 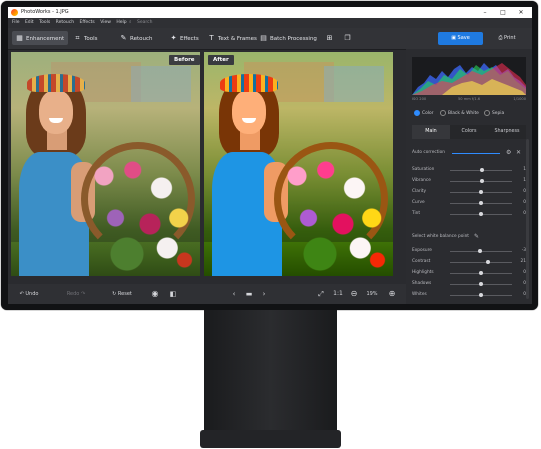 What do you see at coordinates (500, 38) in the screenshot?
I see `print-icon: ⎙` at bounding box center [500, 38].